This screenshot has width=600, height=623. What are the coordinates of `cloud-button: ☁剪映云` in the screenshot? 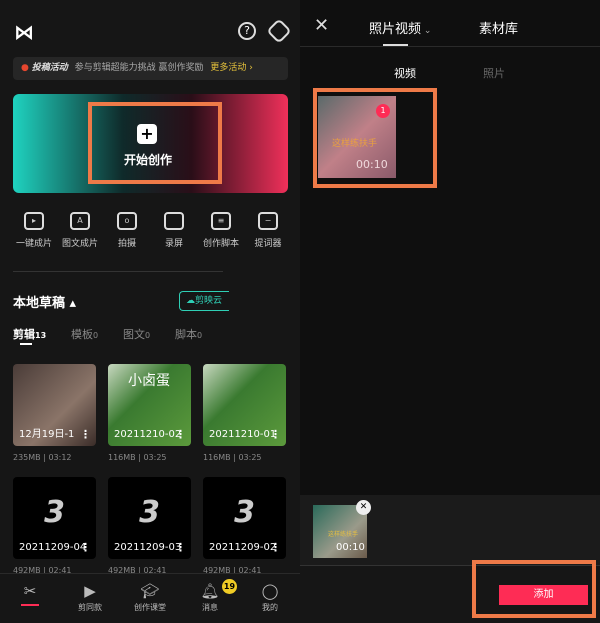 It's located at (204, 301).